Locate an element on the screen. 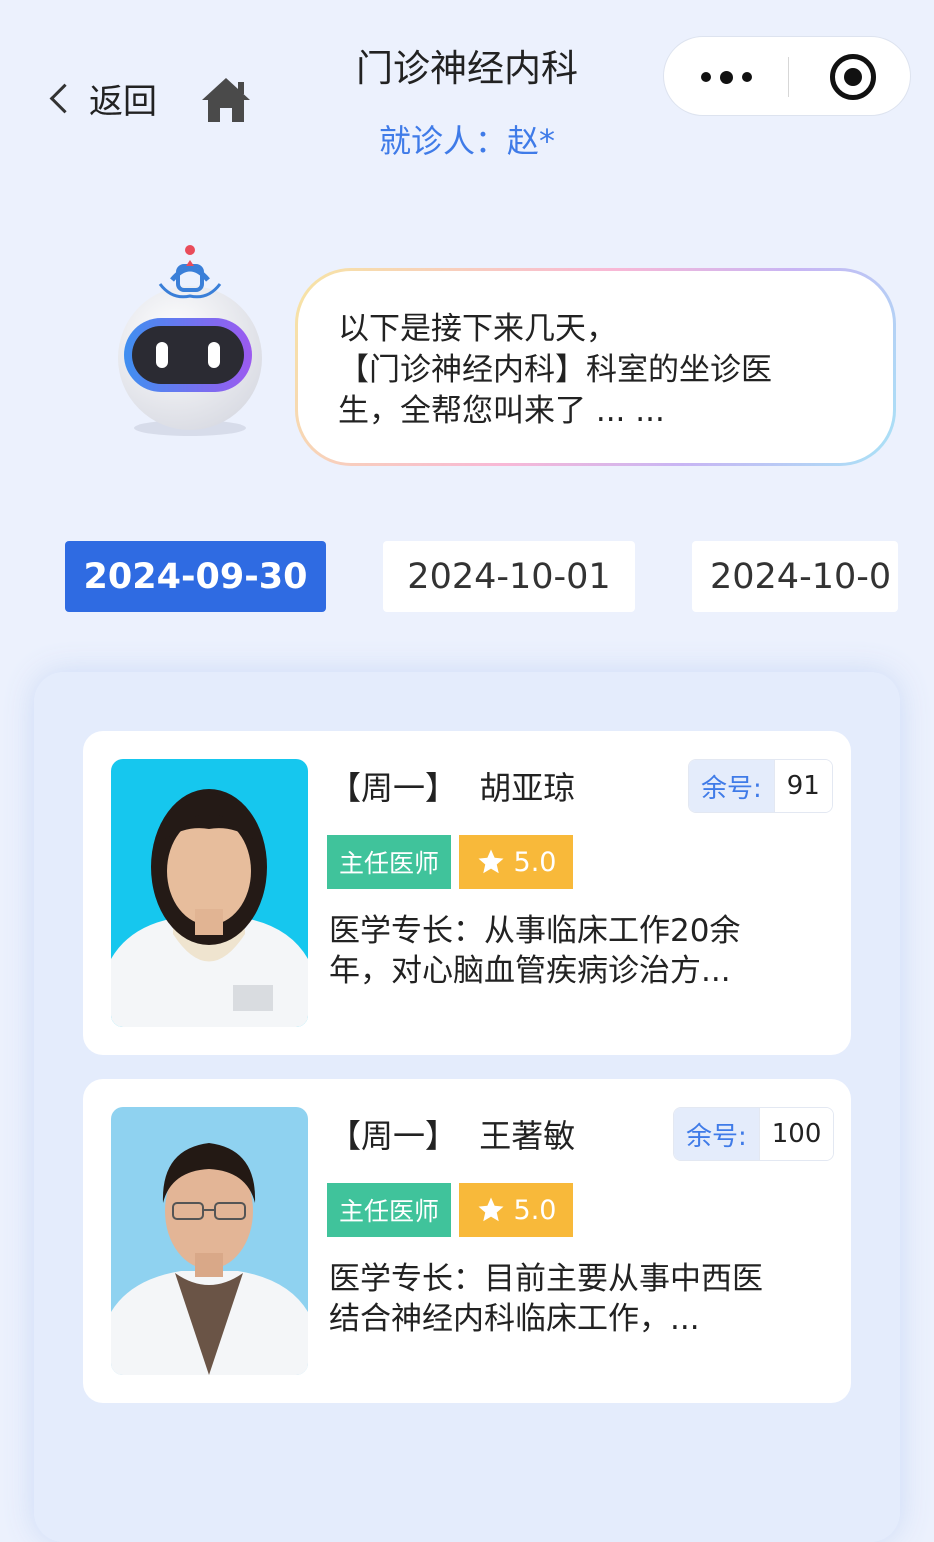 The width and height of the screenshot is (934, 1542). doctor-name-text: 胡亚琼 is located at coordinates (527, 788).